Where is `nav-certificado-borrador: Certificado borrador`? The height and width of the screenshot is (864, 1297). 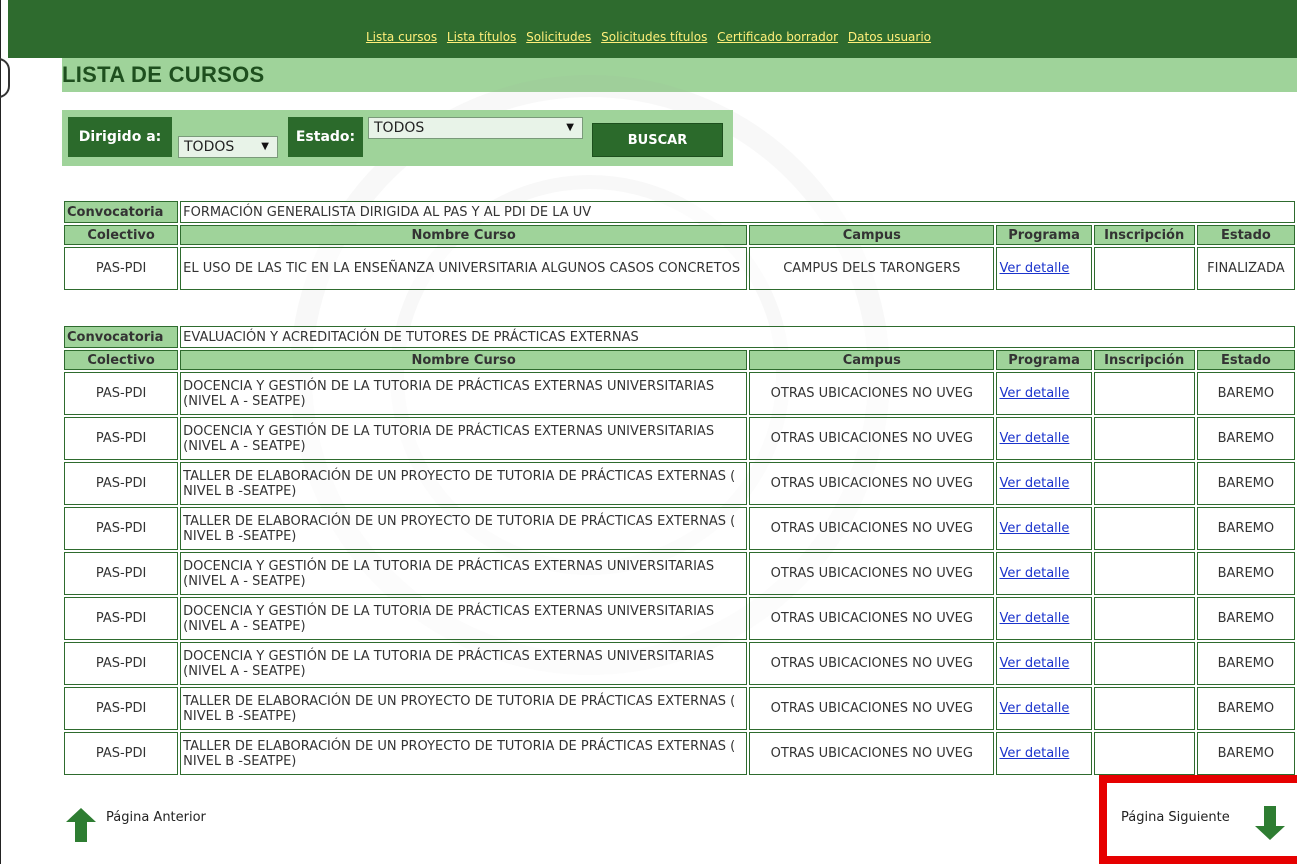 nav-certificado-borrador: Certificado borrador is located at coordinates (777, 37).